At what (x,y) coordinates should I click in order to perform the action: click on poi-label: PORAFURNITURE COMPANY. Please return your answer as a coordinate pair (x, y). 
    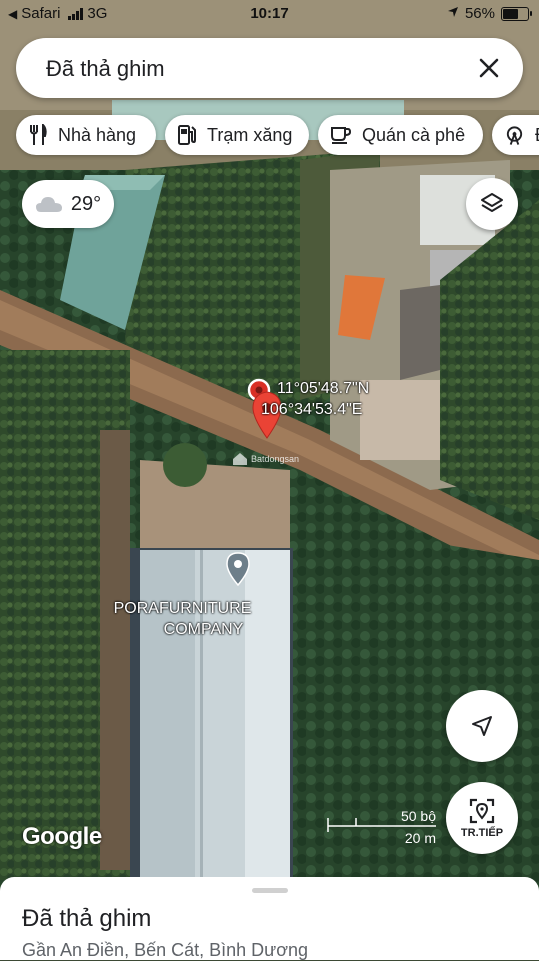
    Looking at the image, I should click on (182, 619).